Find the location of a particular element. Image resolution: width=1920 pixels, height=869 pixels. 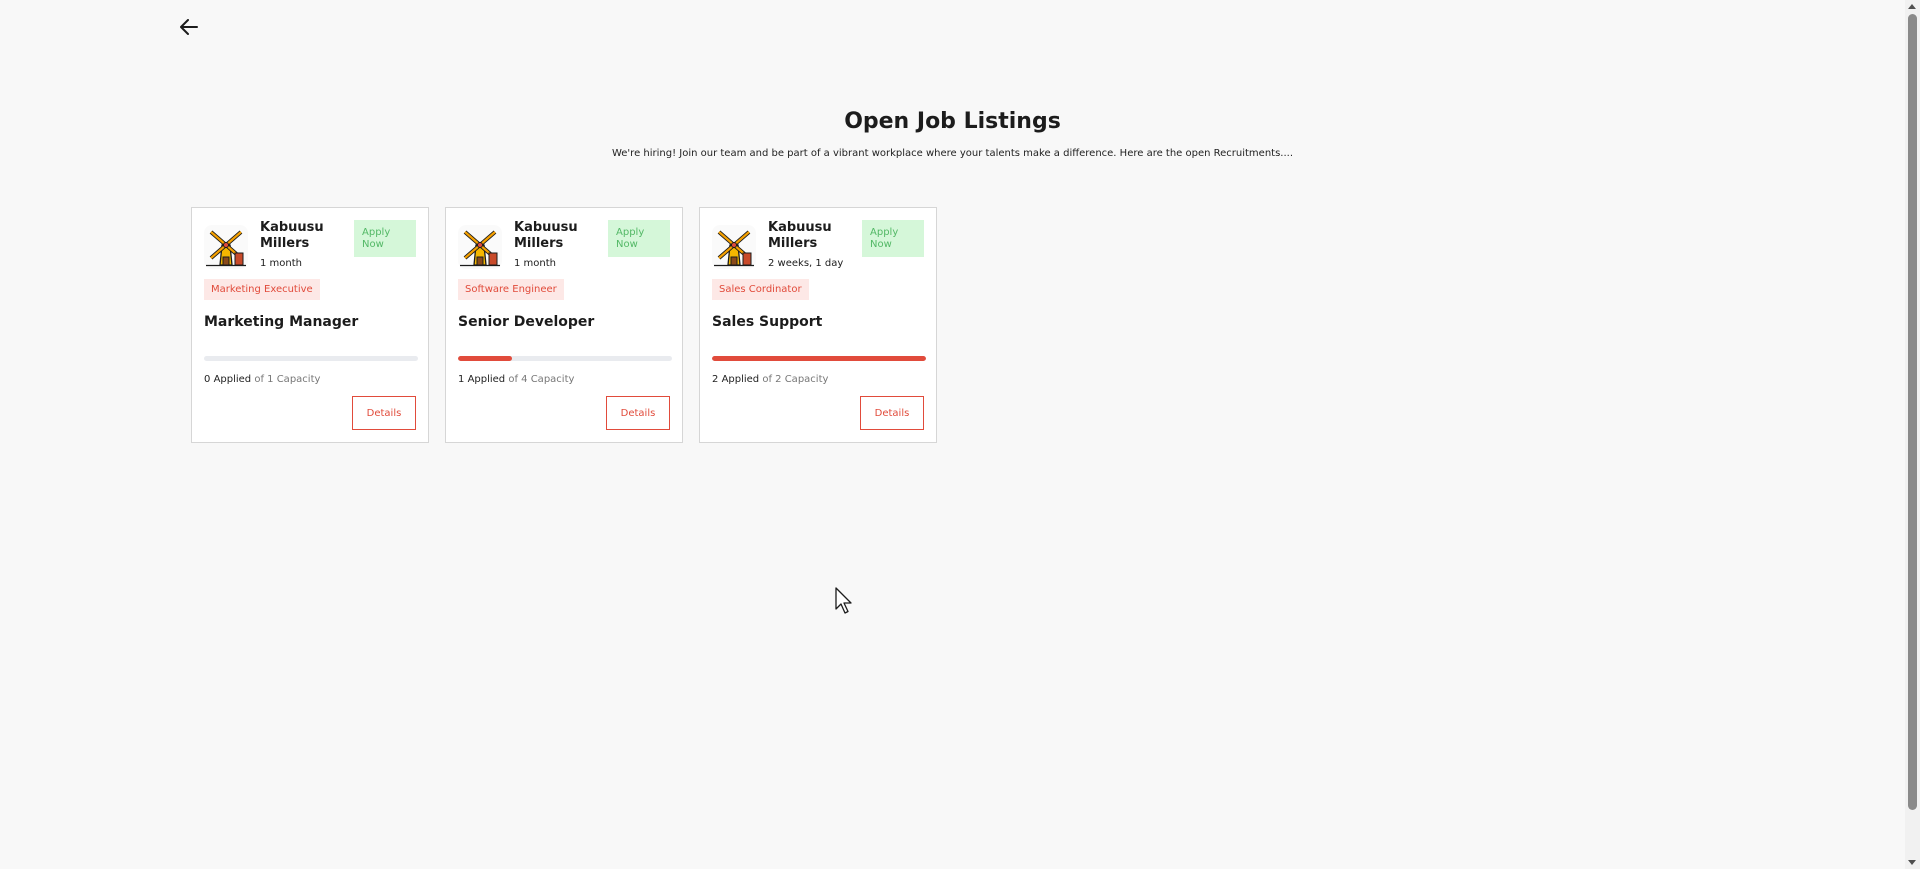

capacity-text: 0 Applied of 1 Capacity is located at coordinates (310, 379).